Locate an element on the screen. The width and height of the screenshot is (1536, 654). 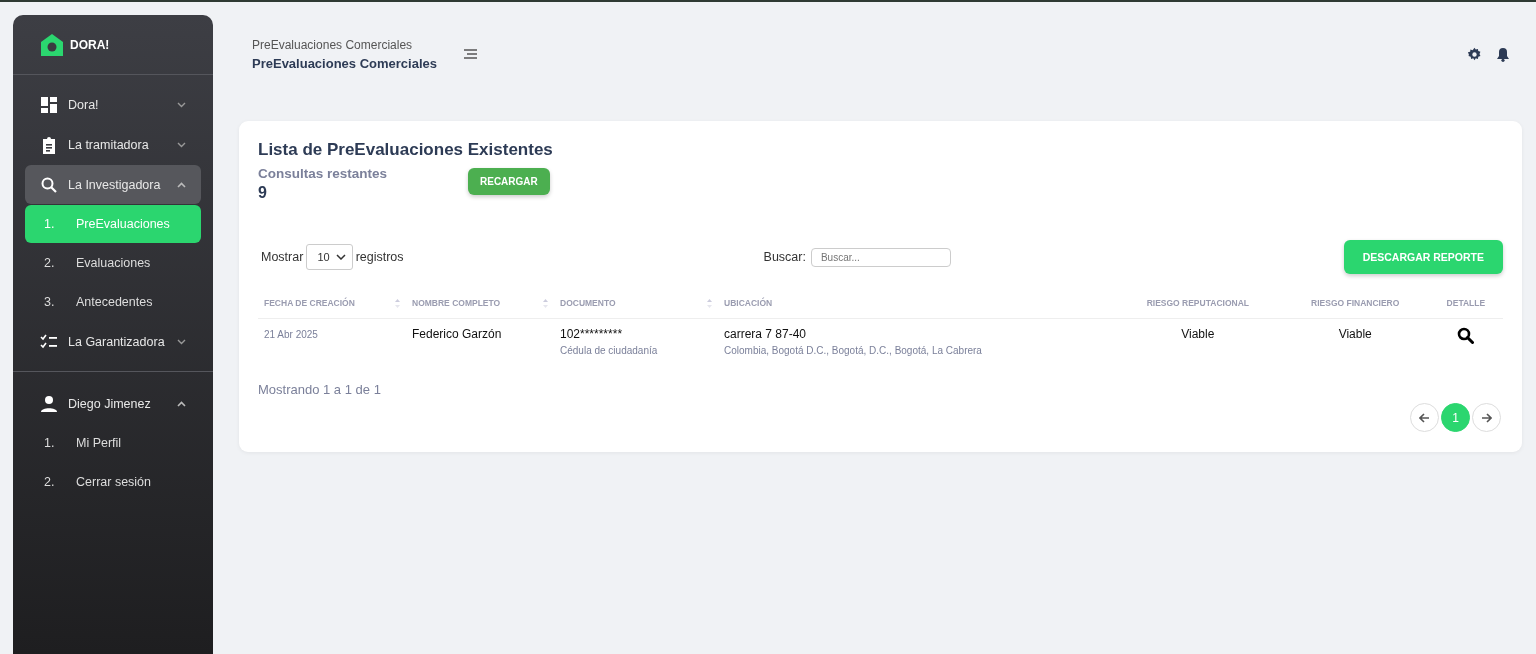
show-label: Mostrar is located at coordinates (282, 257).